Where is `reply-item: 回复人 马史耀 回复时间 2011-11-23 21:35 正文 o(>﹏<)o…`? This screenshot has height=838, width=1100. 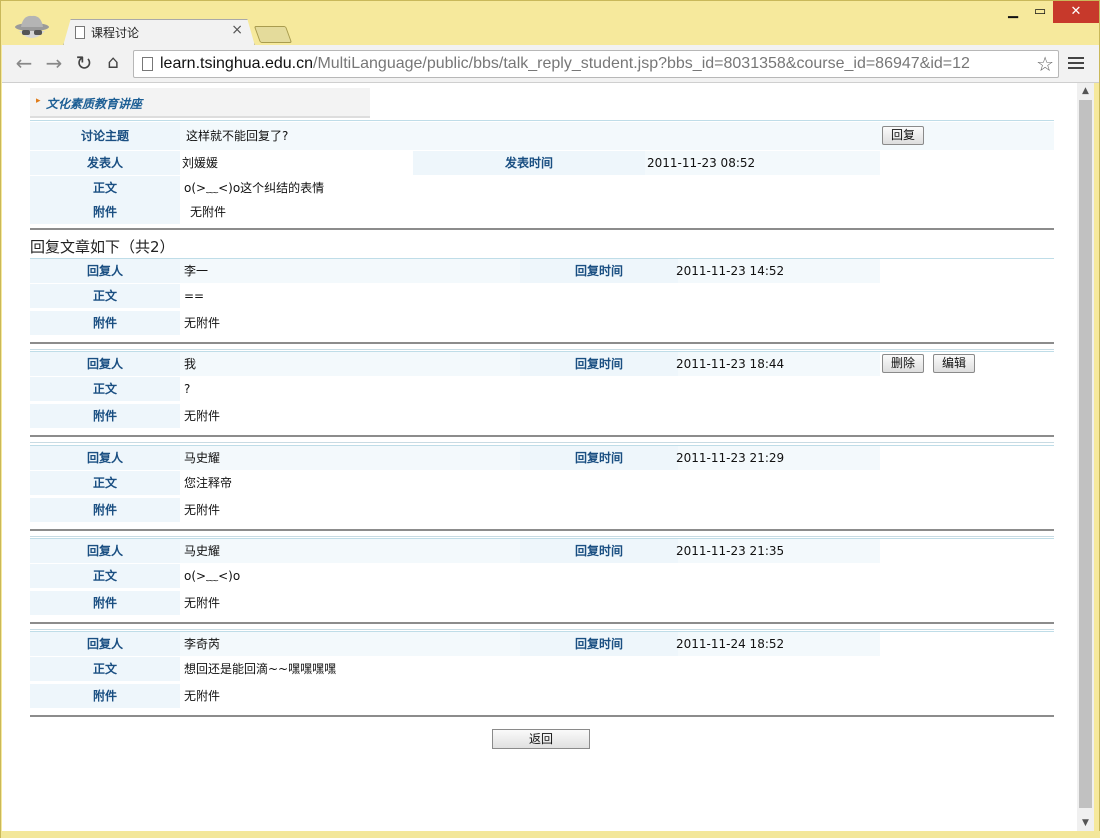
reply-item: 回复人 马史耀 回复时间 2011-11-23 21:35 正文 o(>﹏<)o… is located at coordinates (542, 580).